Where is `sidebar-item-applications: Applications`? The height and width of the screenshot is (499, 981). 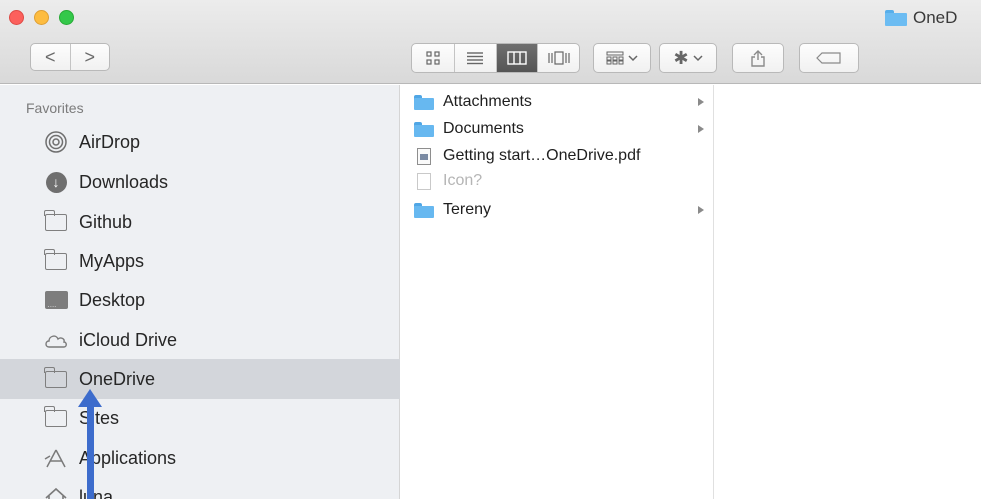 sidebar-item-applications: Applications is located at coordinates (200, 458).